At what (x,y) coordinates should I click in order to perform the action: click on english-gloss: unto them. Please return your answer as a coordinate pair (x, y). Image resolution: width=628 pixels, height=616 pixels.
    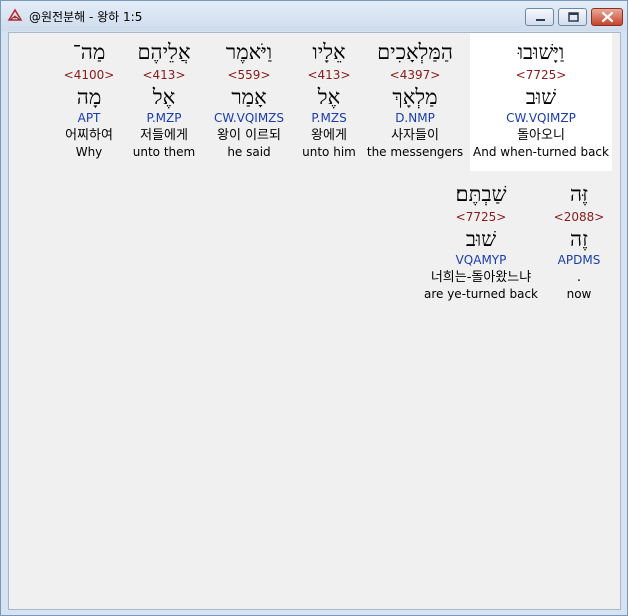
    Looking at the image, I should click on (164, 152).